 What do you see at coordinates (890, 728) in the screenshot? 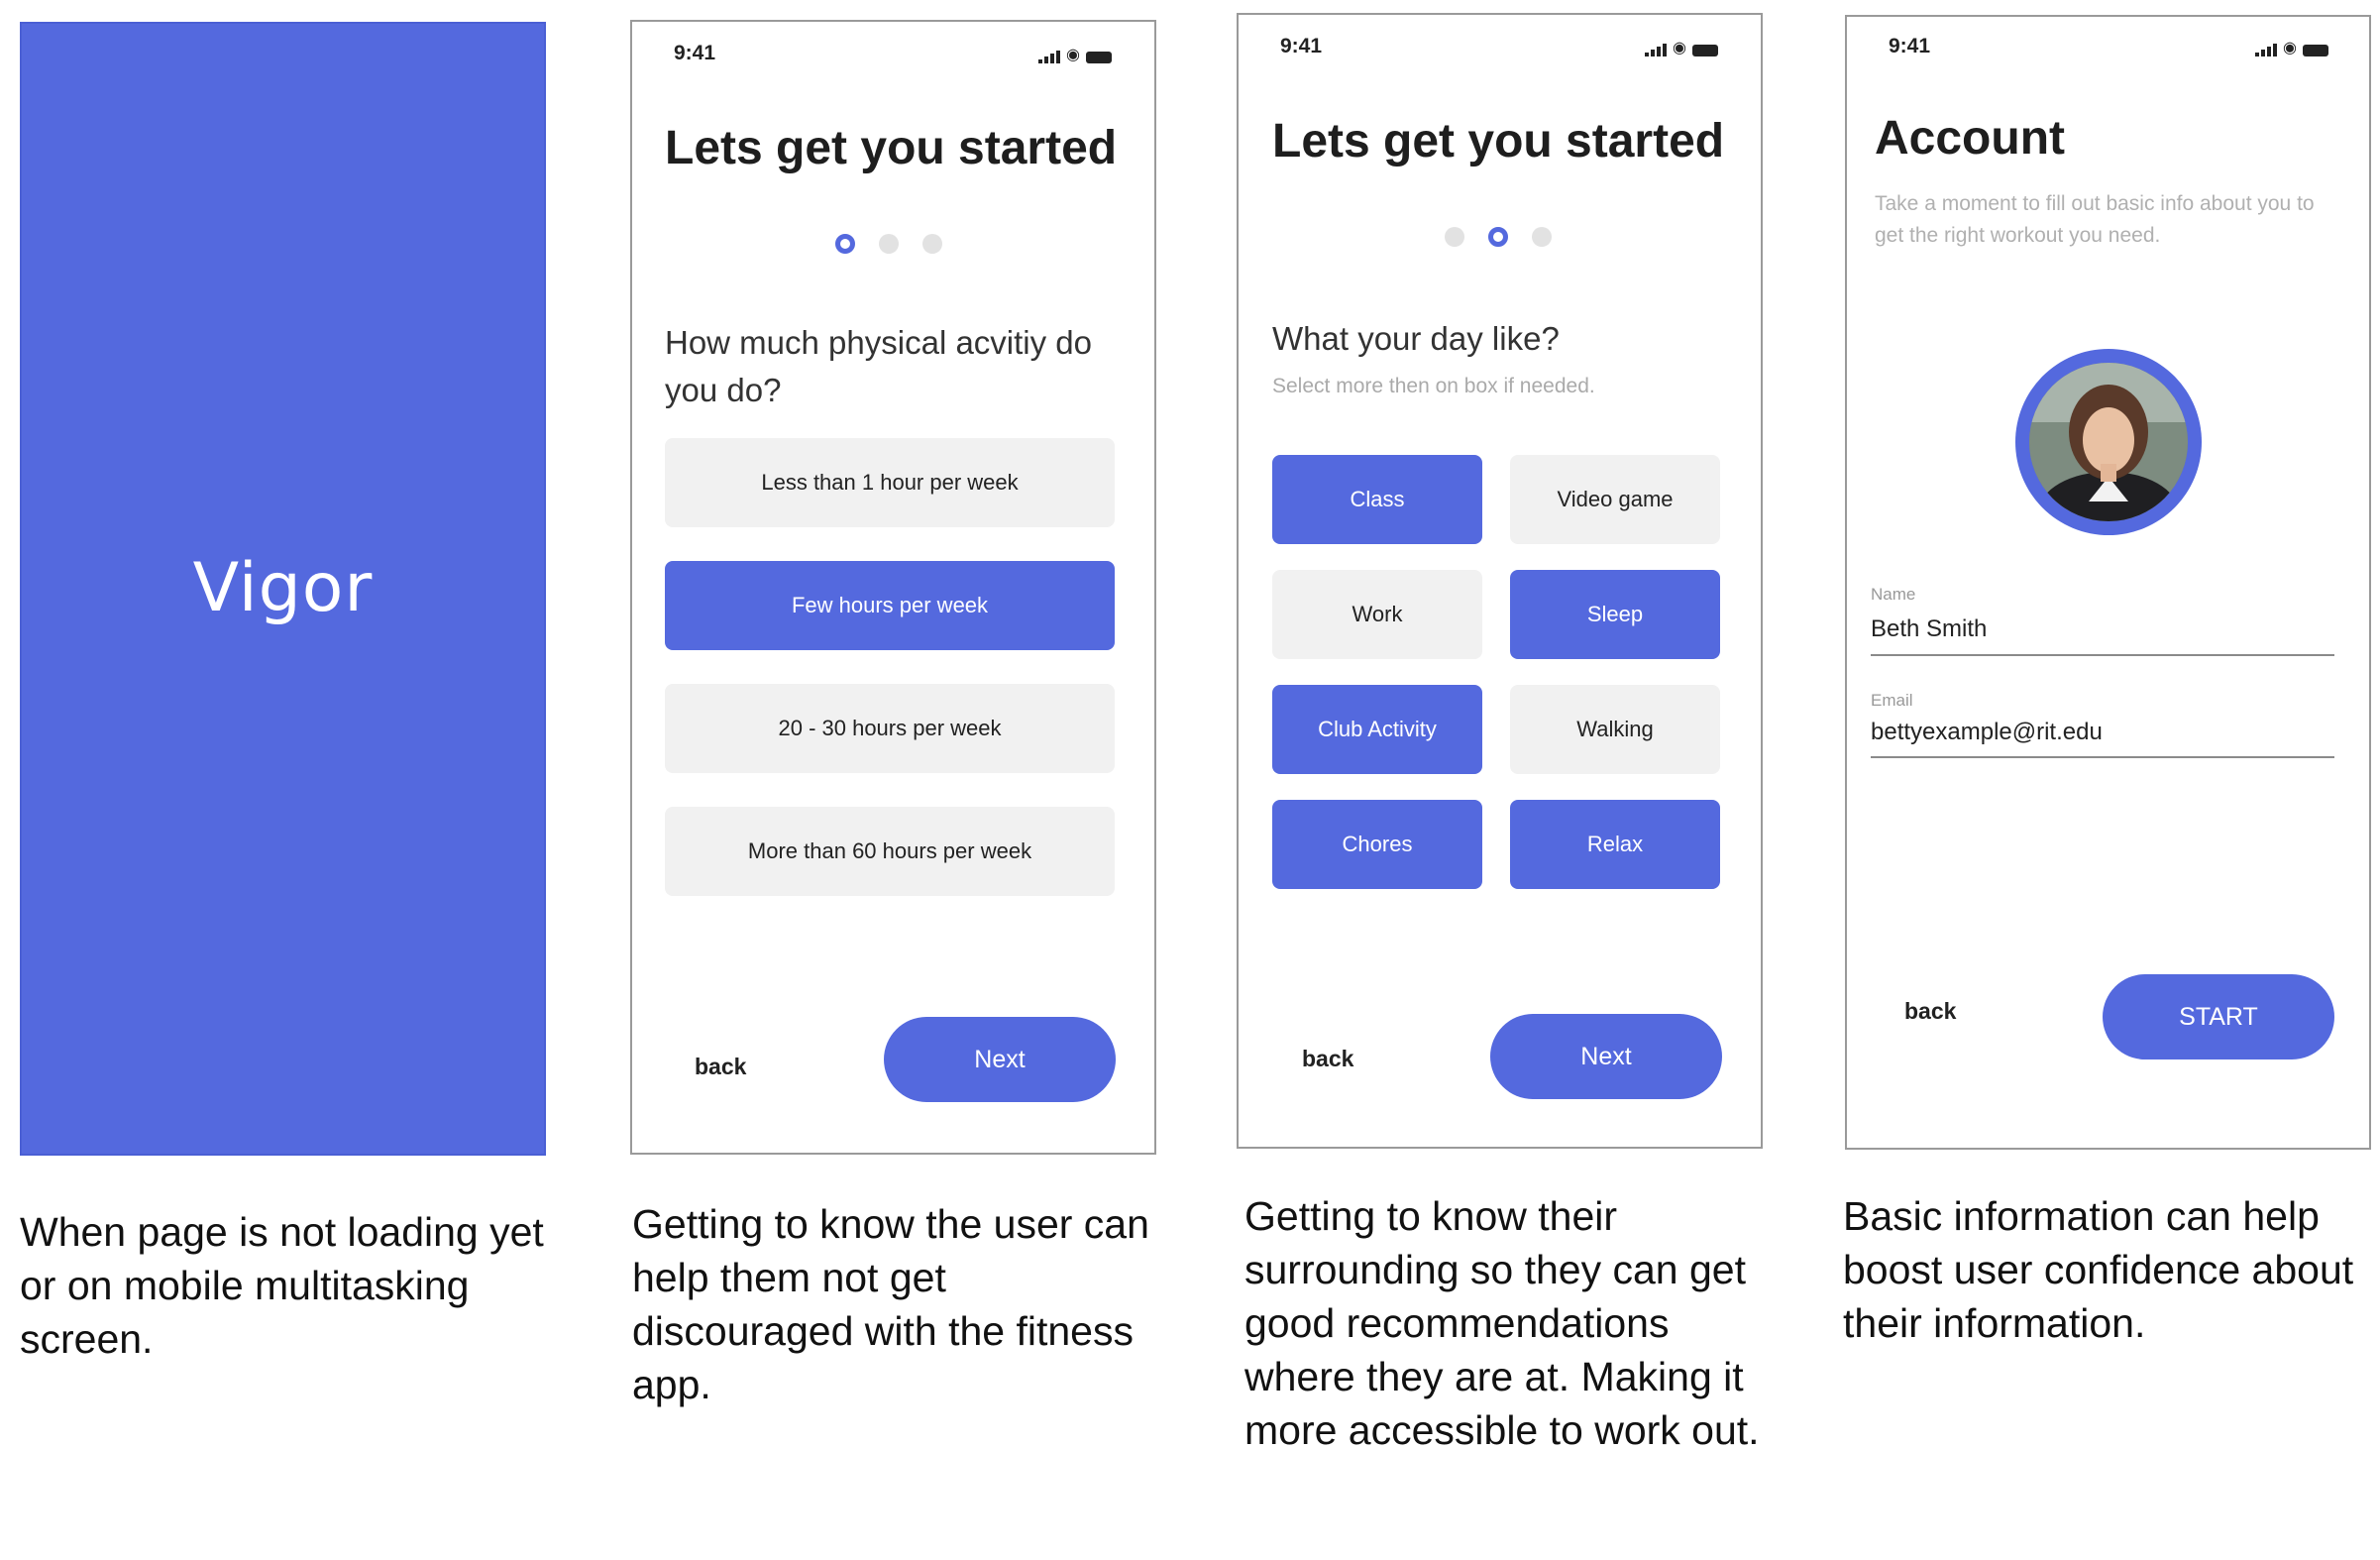
I see `option-20-30-hours: 20 - 30 hours per week` at bounding box center [890, 728].